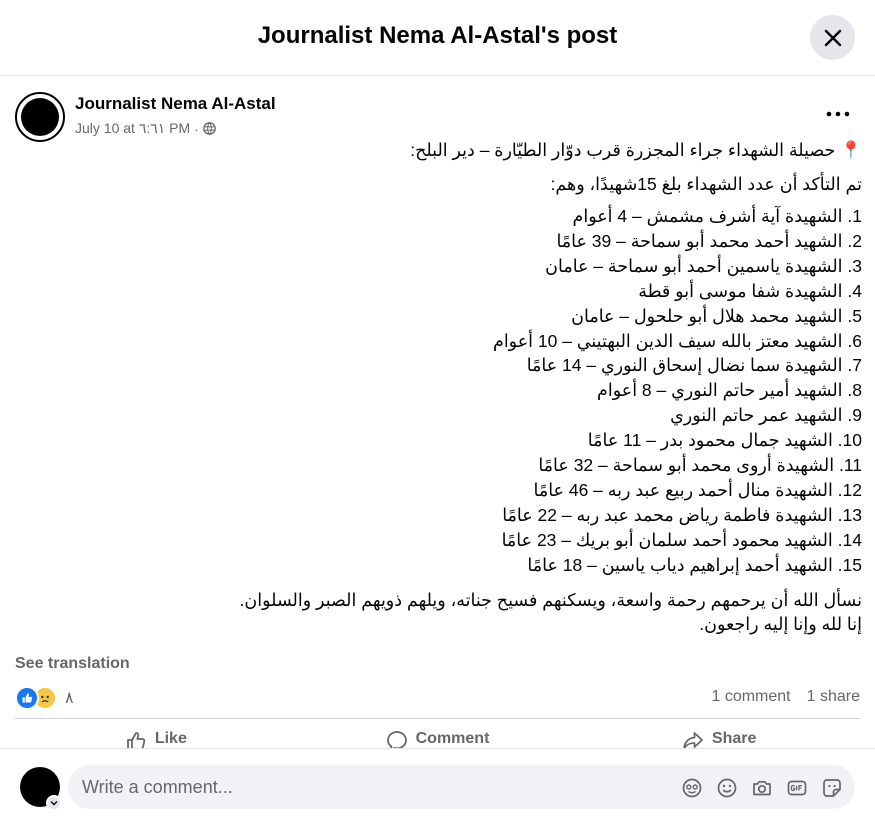 The image size is (875, 832). I want to click on engagement-counts: 1 comment 1 share, so click(785, 697).